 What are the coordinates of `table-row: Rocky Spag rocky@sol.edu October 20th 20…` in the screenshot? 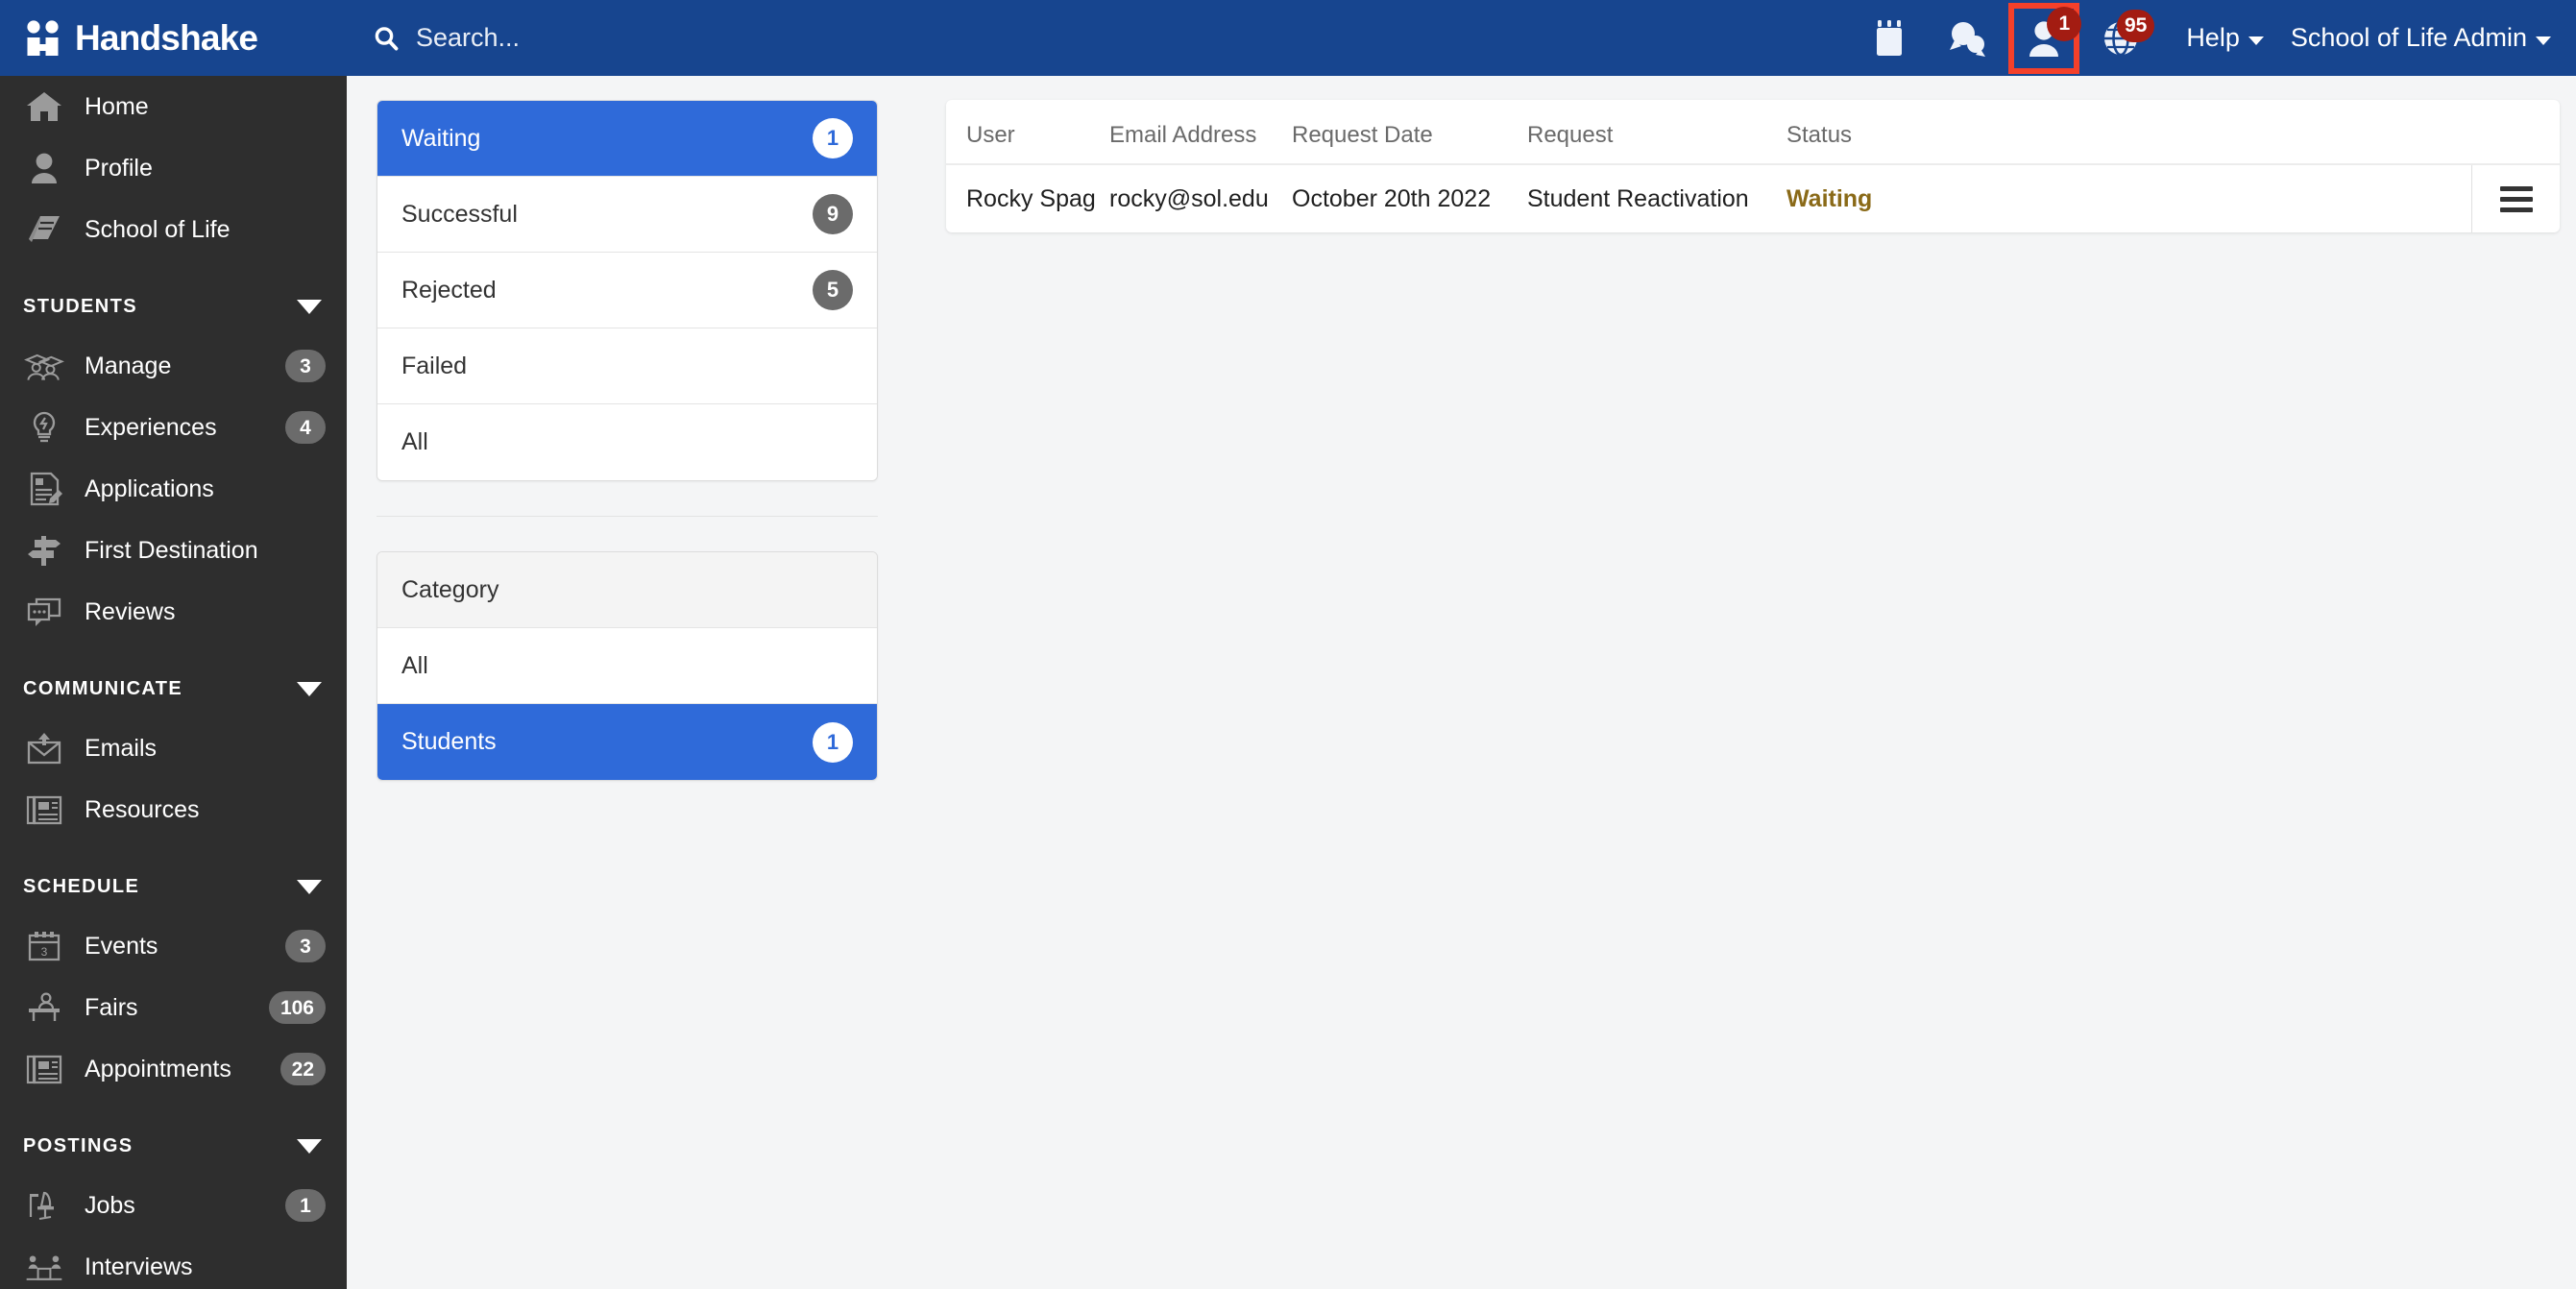 It's located at (1753, 198).